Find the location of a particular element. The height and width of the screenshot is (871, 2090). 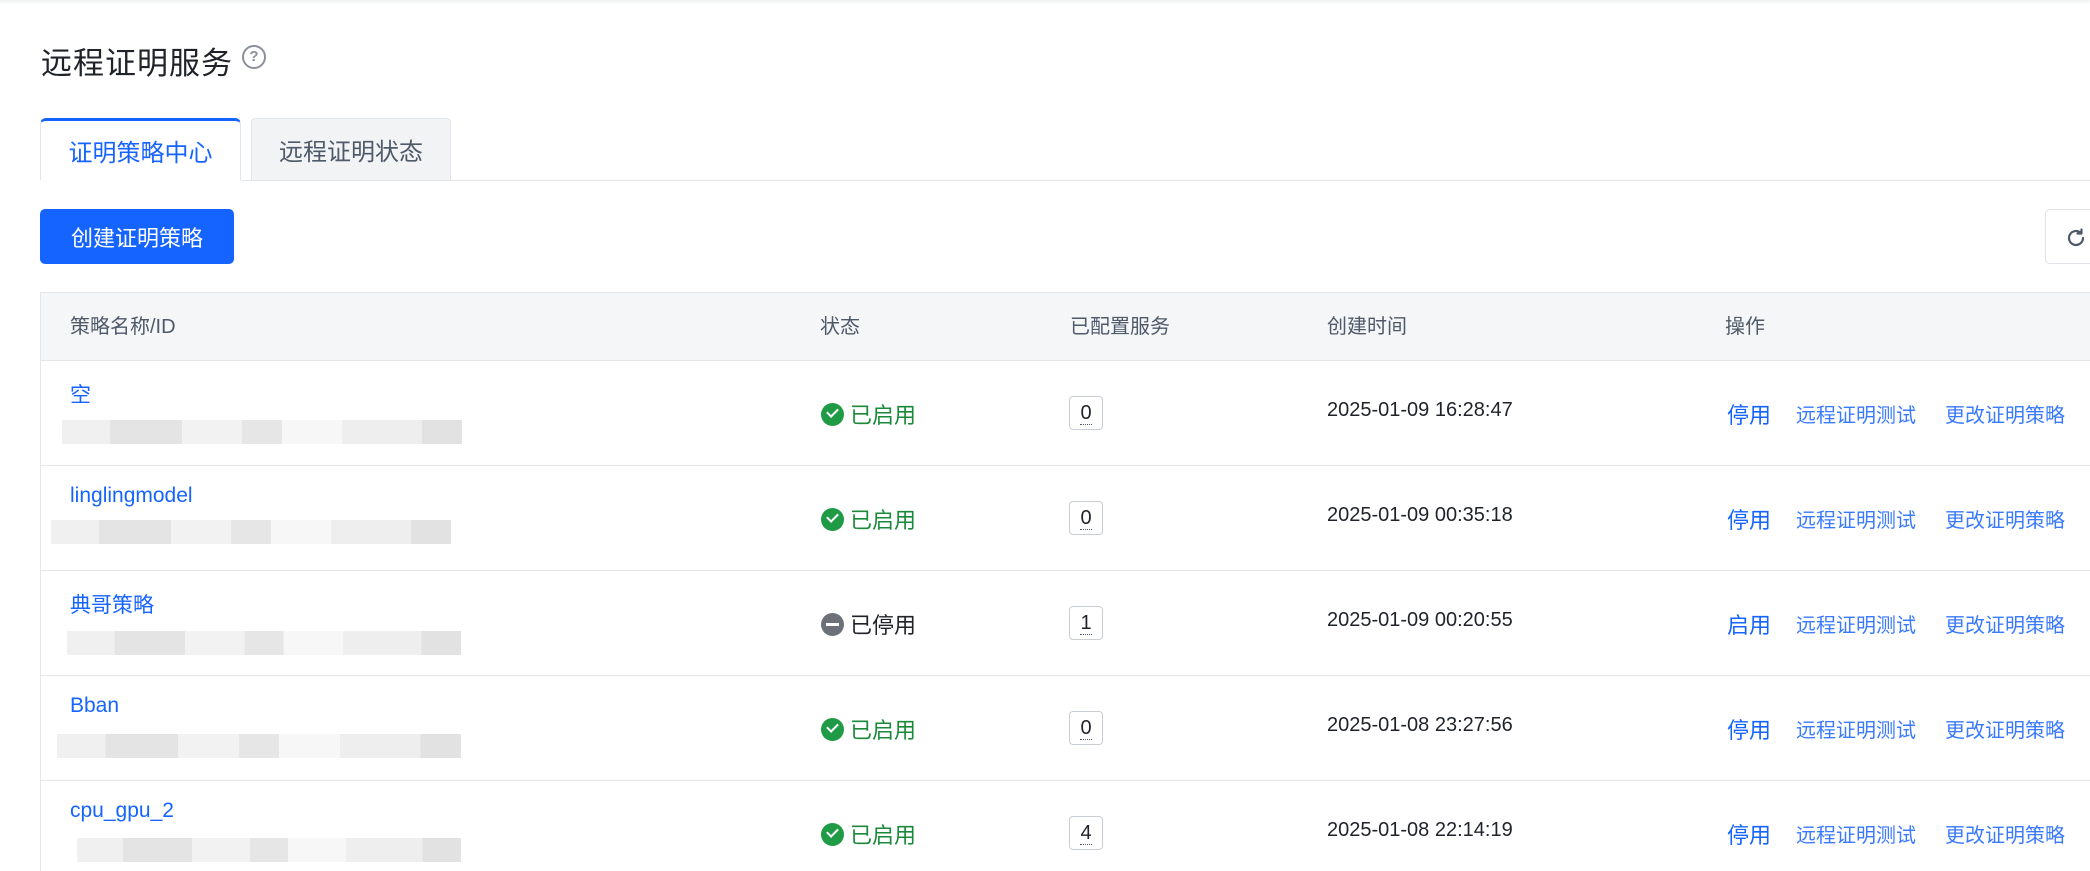

top-divider is located at coordinates (1045, 2).